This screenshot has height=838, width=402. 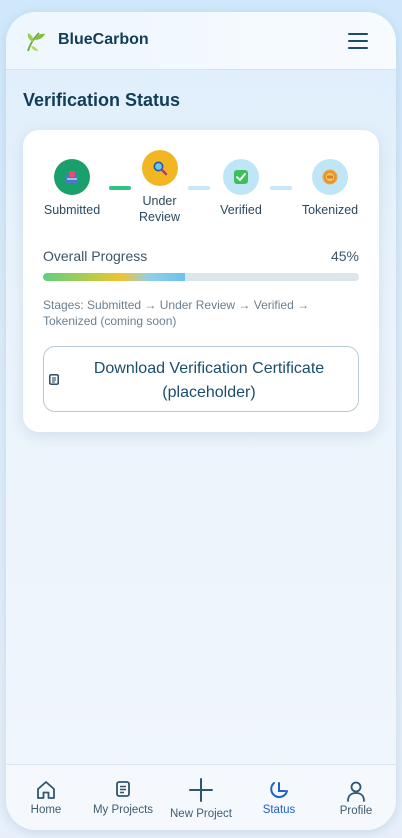 I want to click on stage-tokenized: Tokenized, so click(x=330, y=188).